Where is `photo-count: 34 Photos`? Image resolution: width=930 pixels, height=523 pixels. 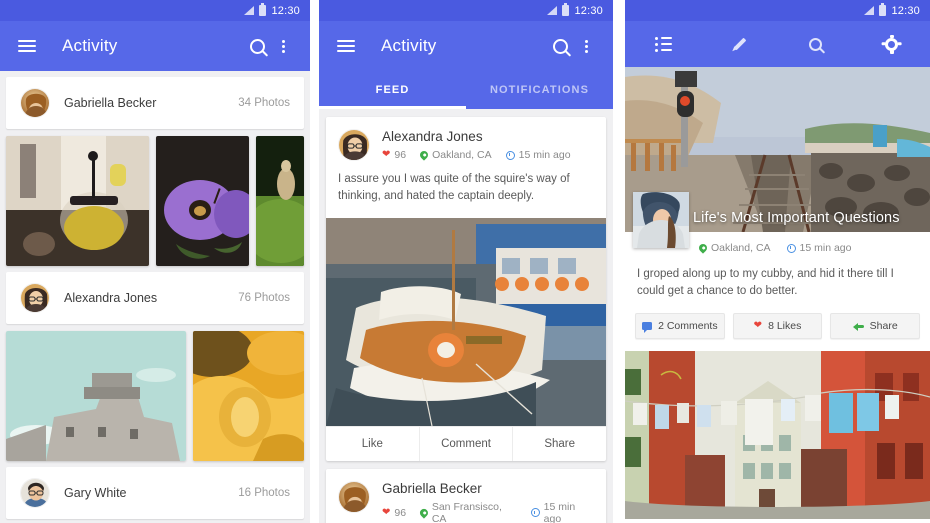 photo-count: 34 Photos is located at coordinates (264, 103).